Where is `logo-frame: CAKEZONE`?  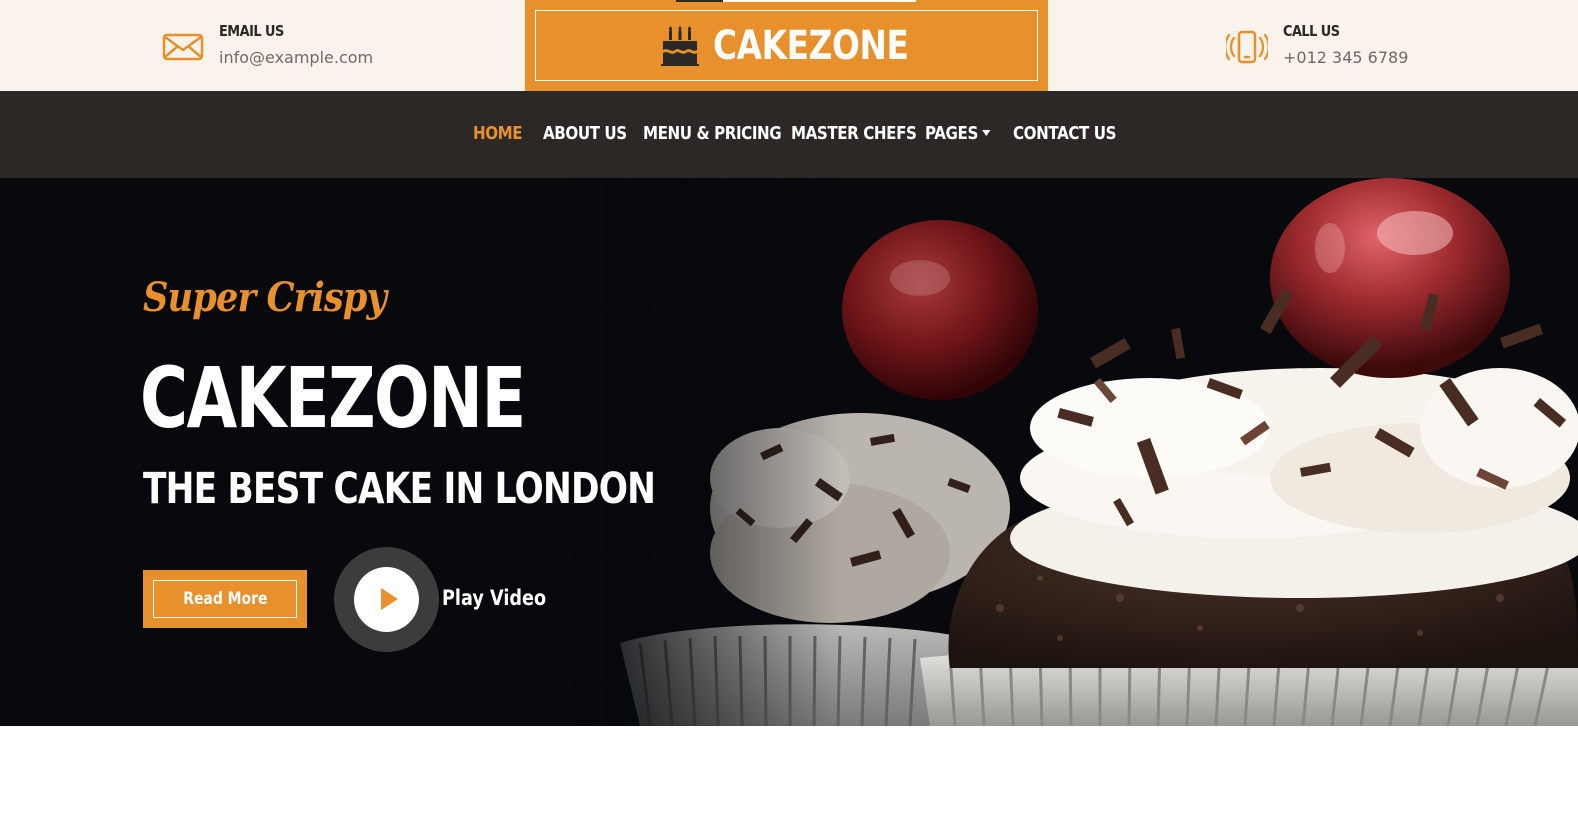
logo-frame: CAKEZONE is located at coordinates (786, 45).